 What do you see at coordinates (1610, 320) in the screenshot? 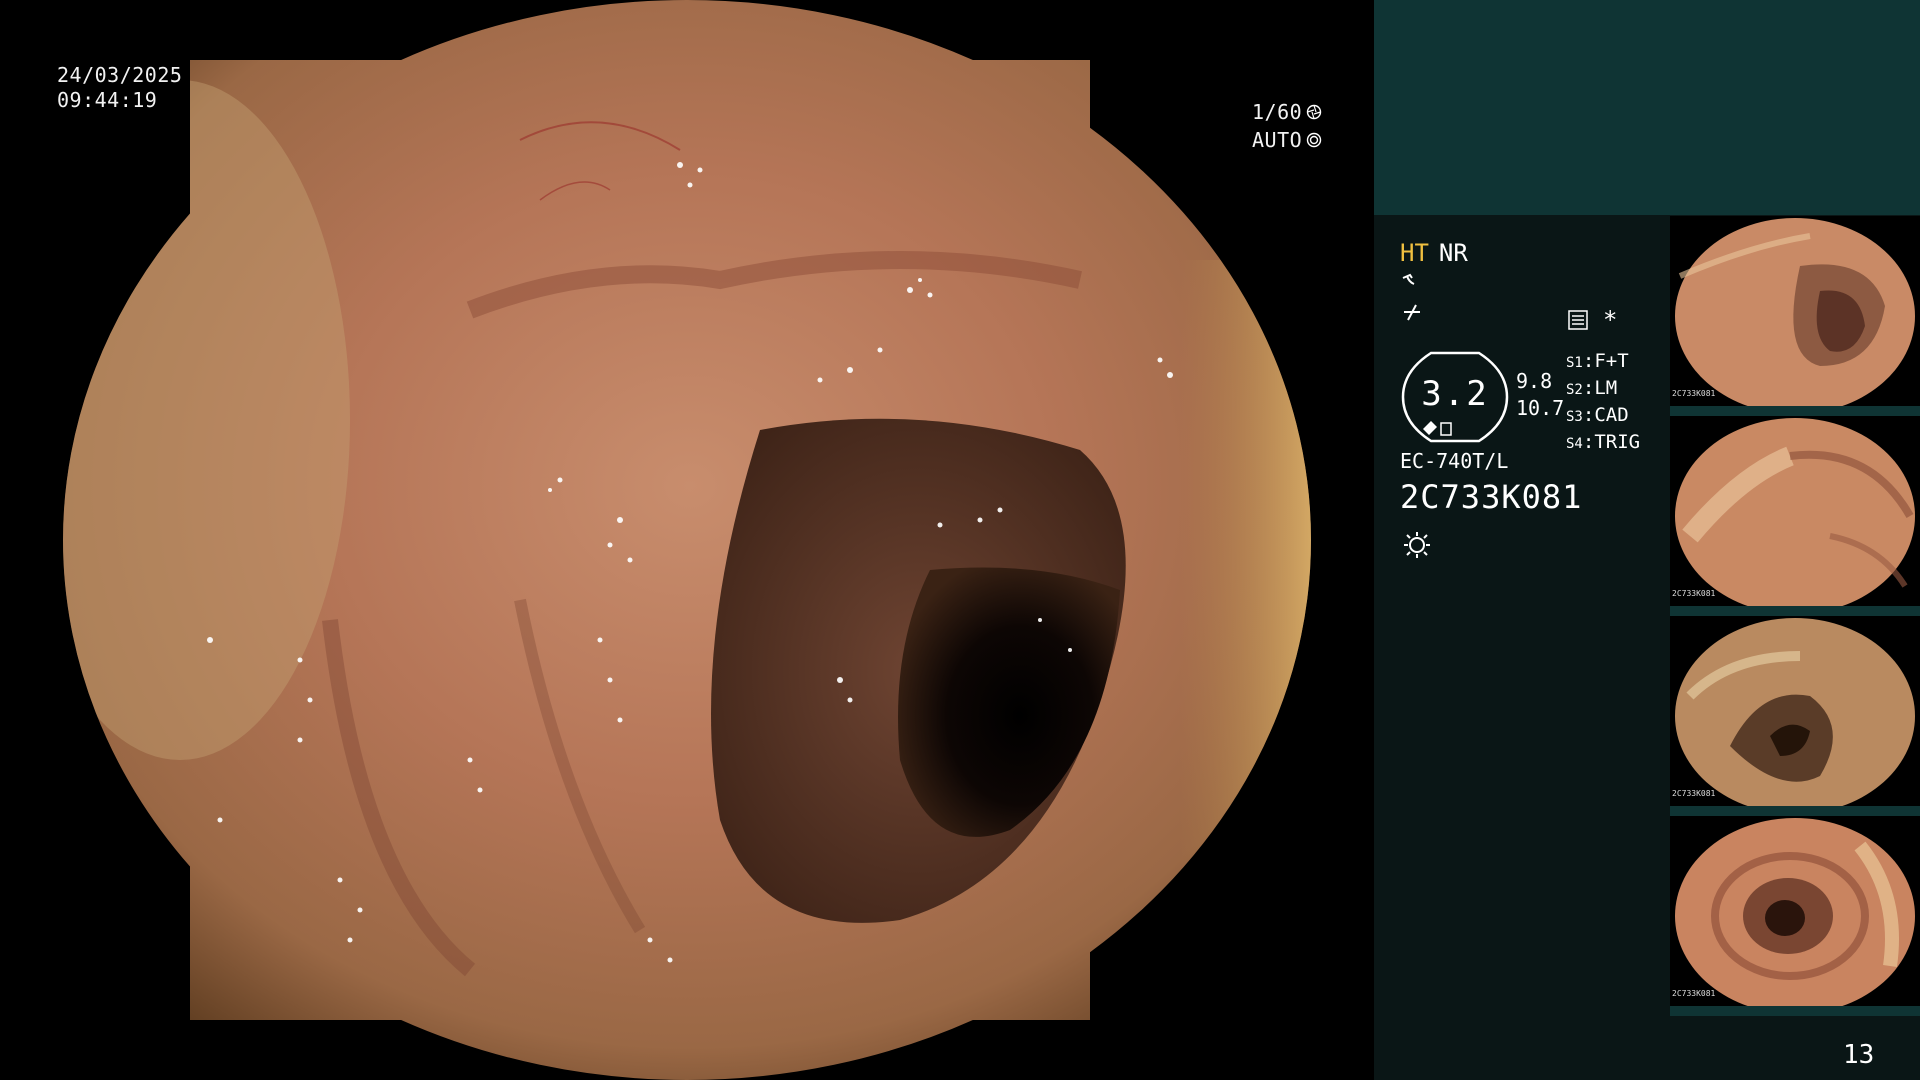
I see `asterisk-icon: *` at bounding box center [1610, 320].